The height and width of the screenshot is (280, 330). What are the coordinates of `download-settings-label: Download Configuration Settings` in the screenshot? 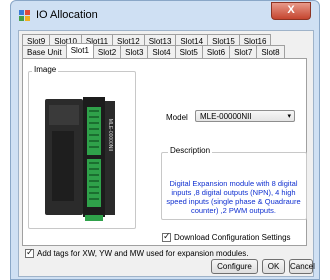 It's located at (232, 237).